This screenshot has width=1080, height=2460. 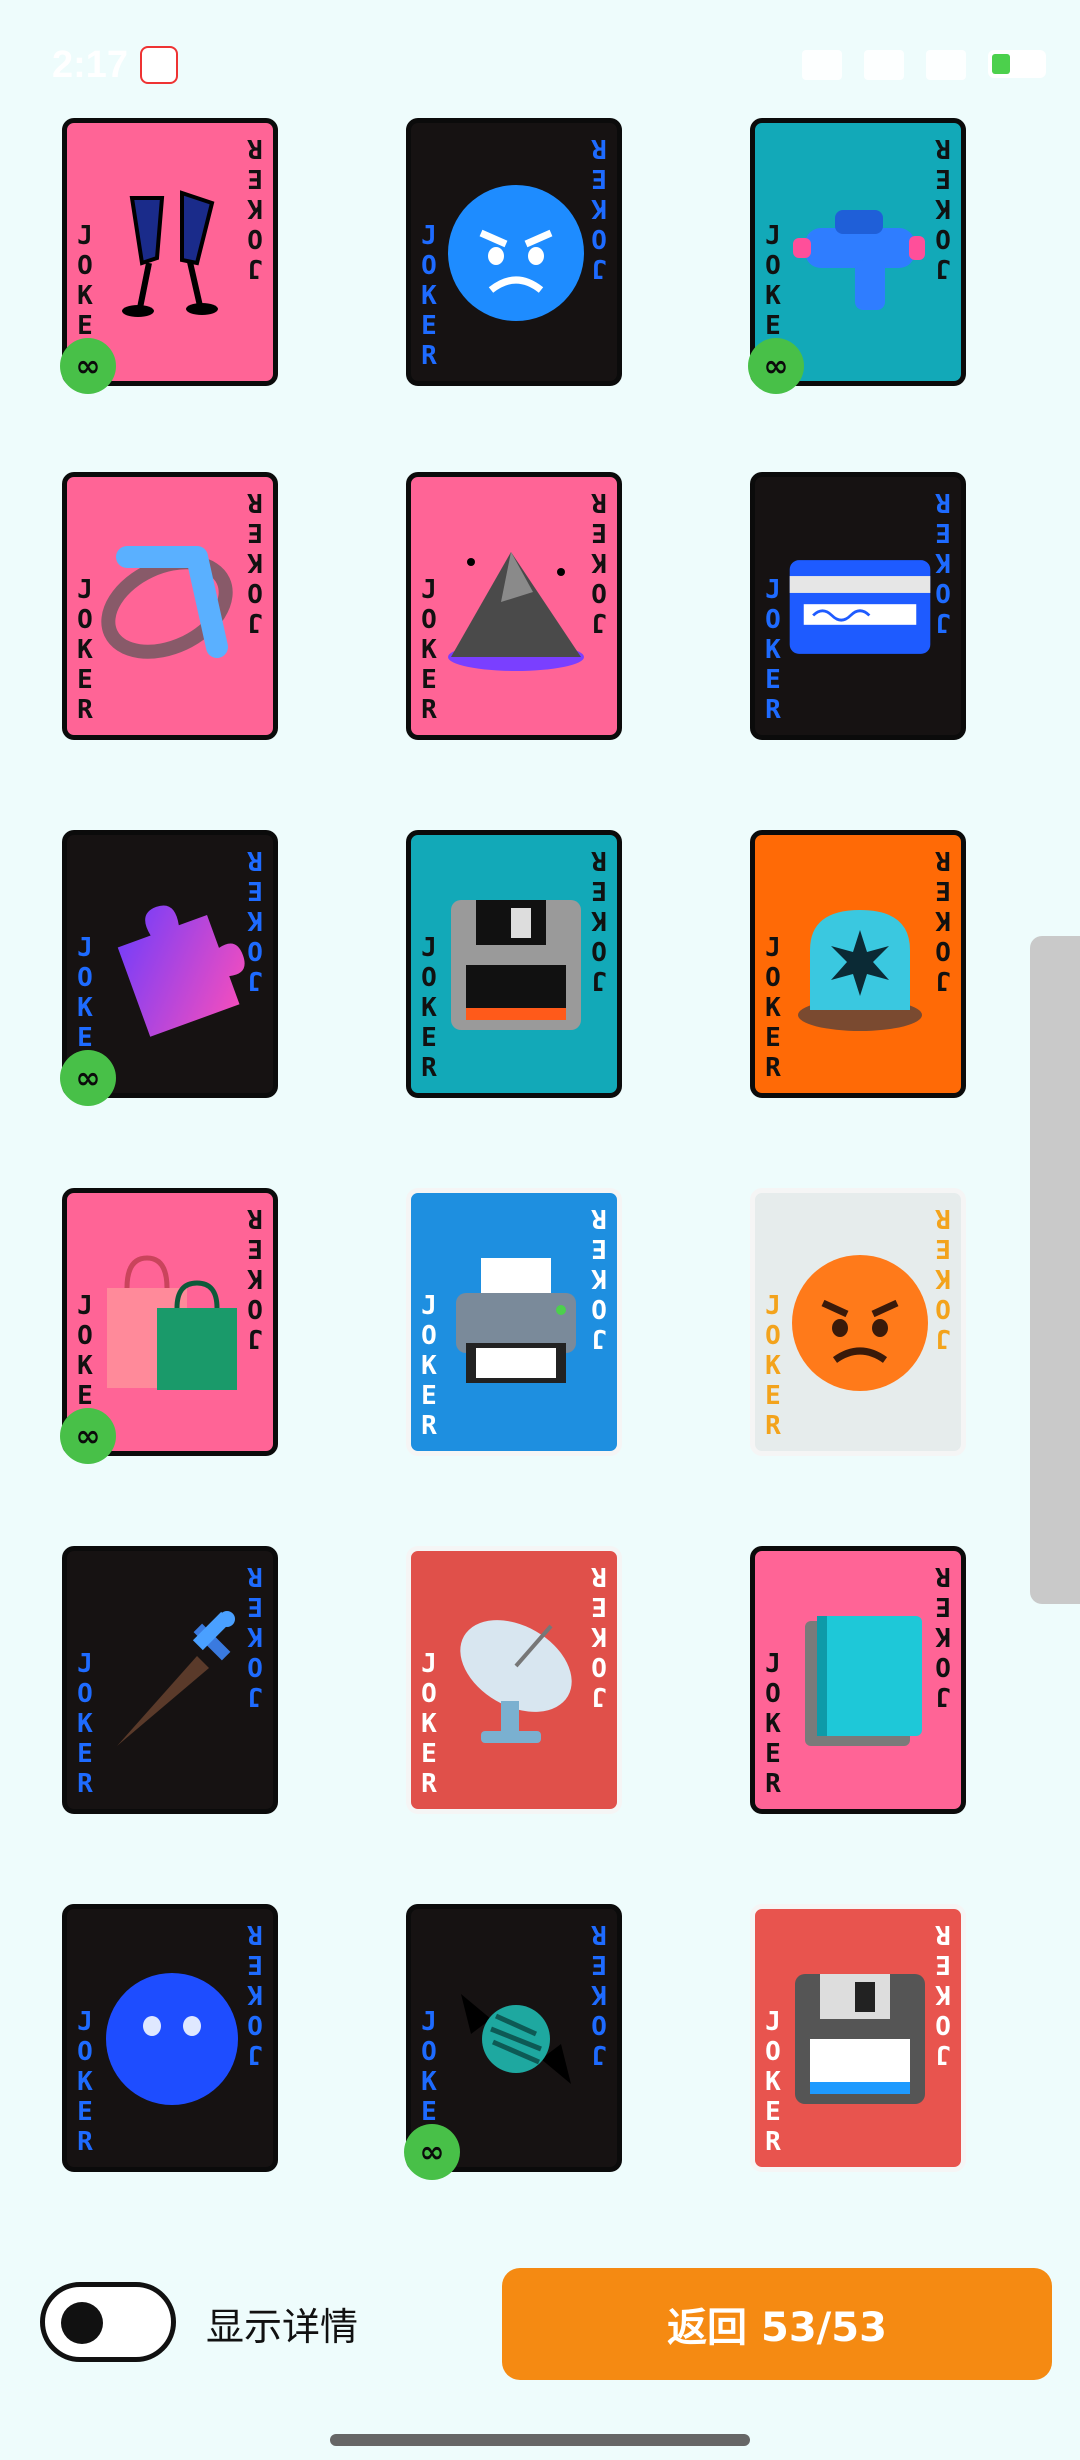 I want to click on shopping-bags-icon, so click(x=172, y=1323).